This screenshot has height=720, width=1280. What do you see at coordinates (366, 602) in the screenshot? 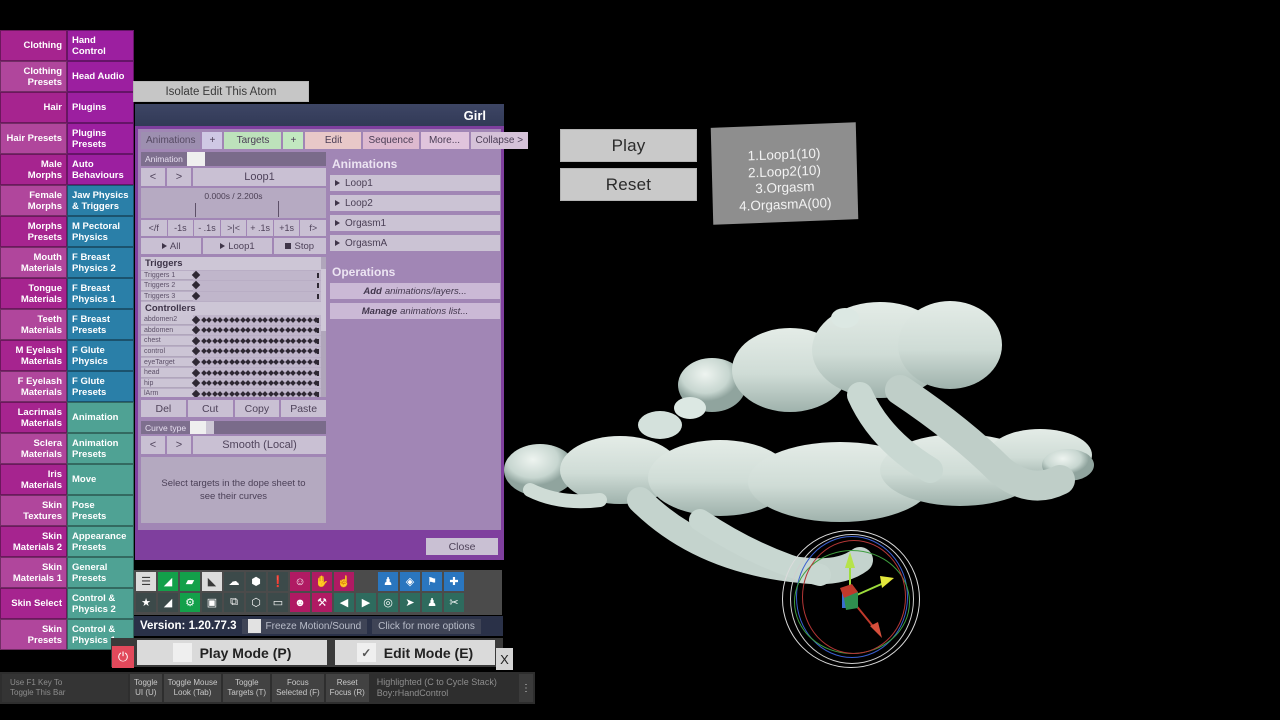
I see `play-icon: ▶` at bounding box center [366, 602].